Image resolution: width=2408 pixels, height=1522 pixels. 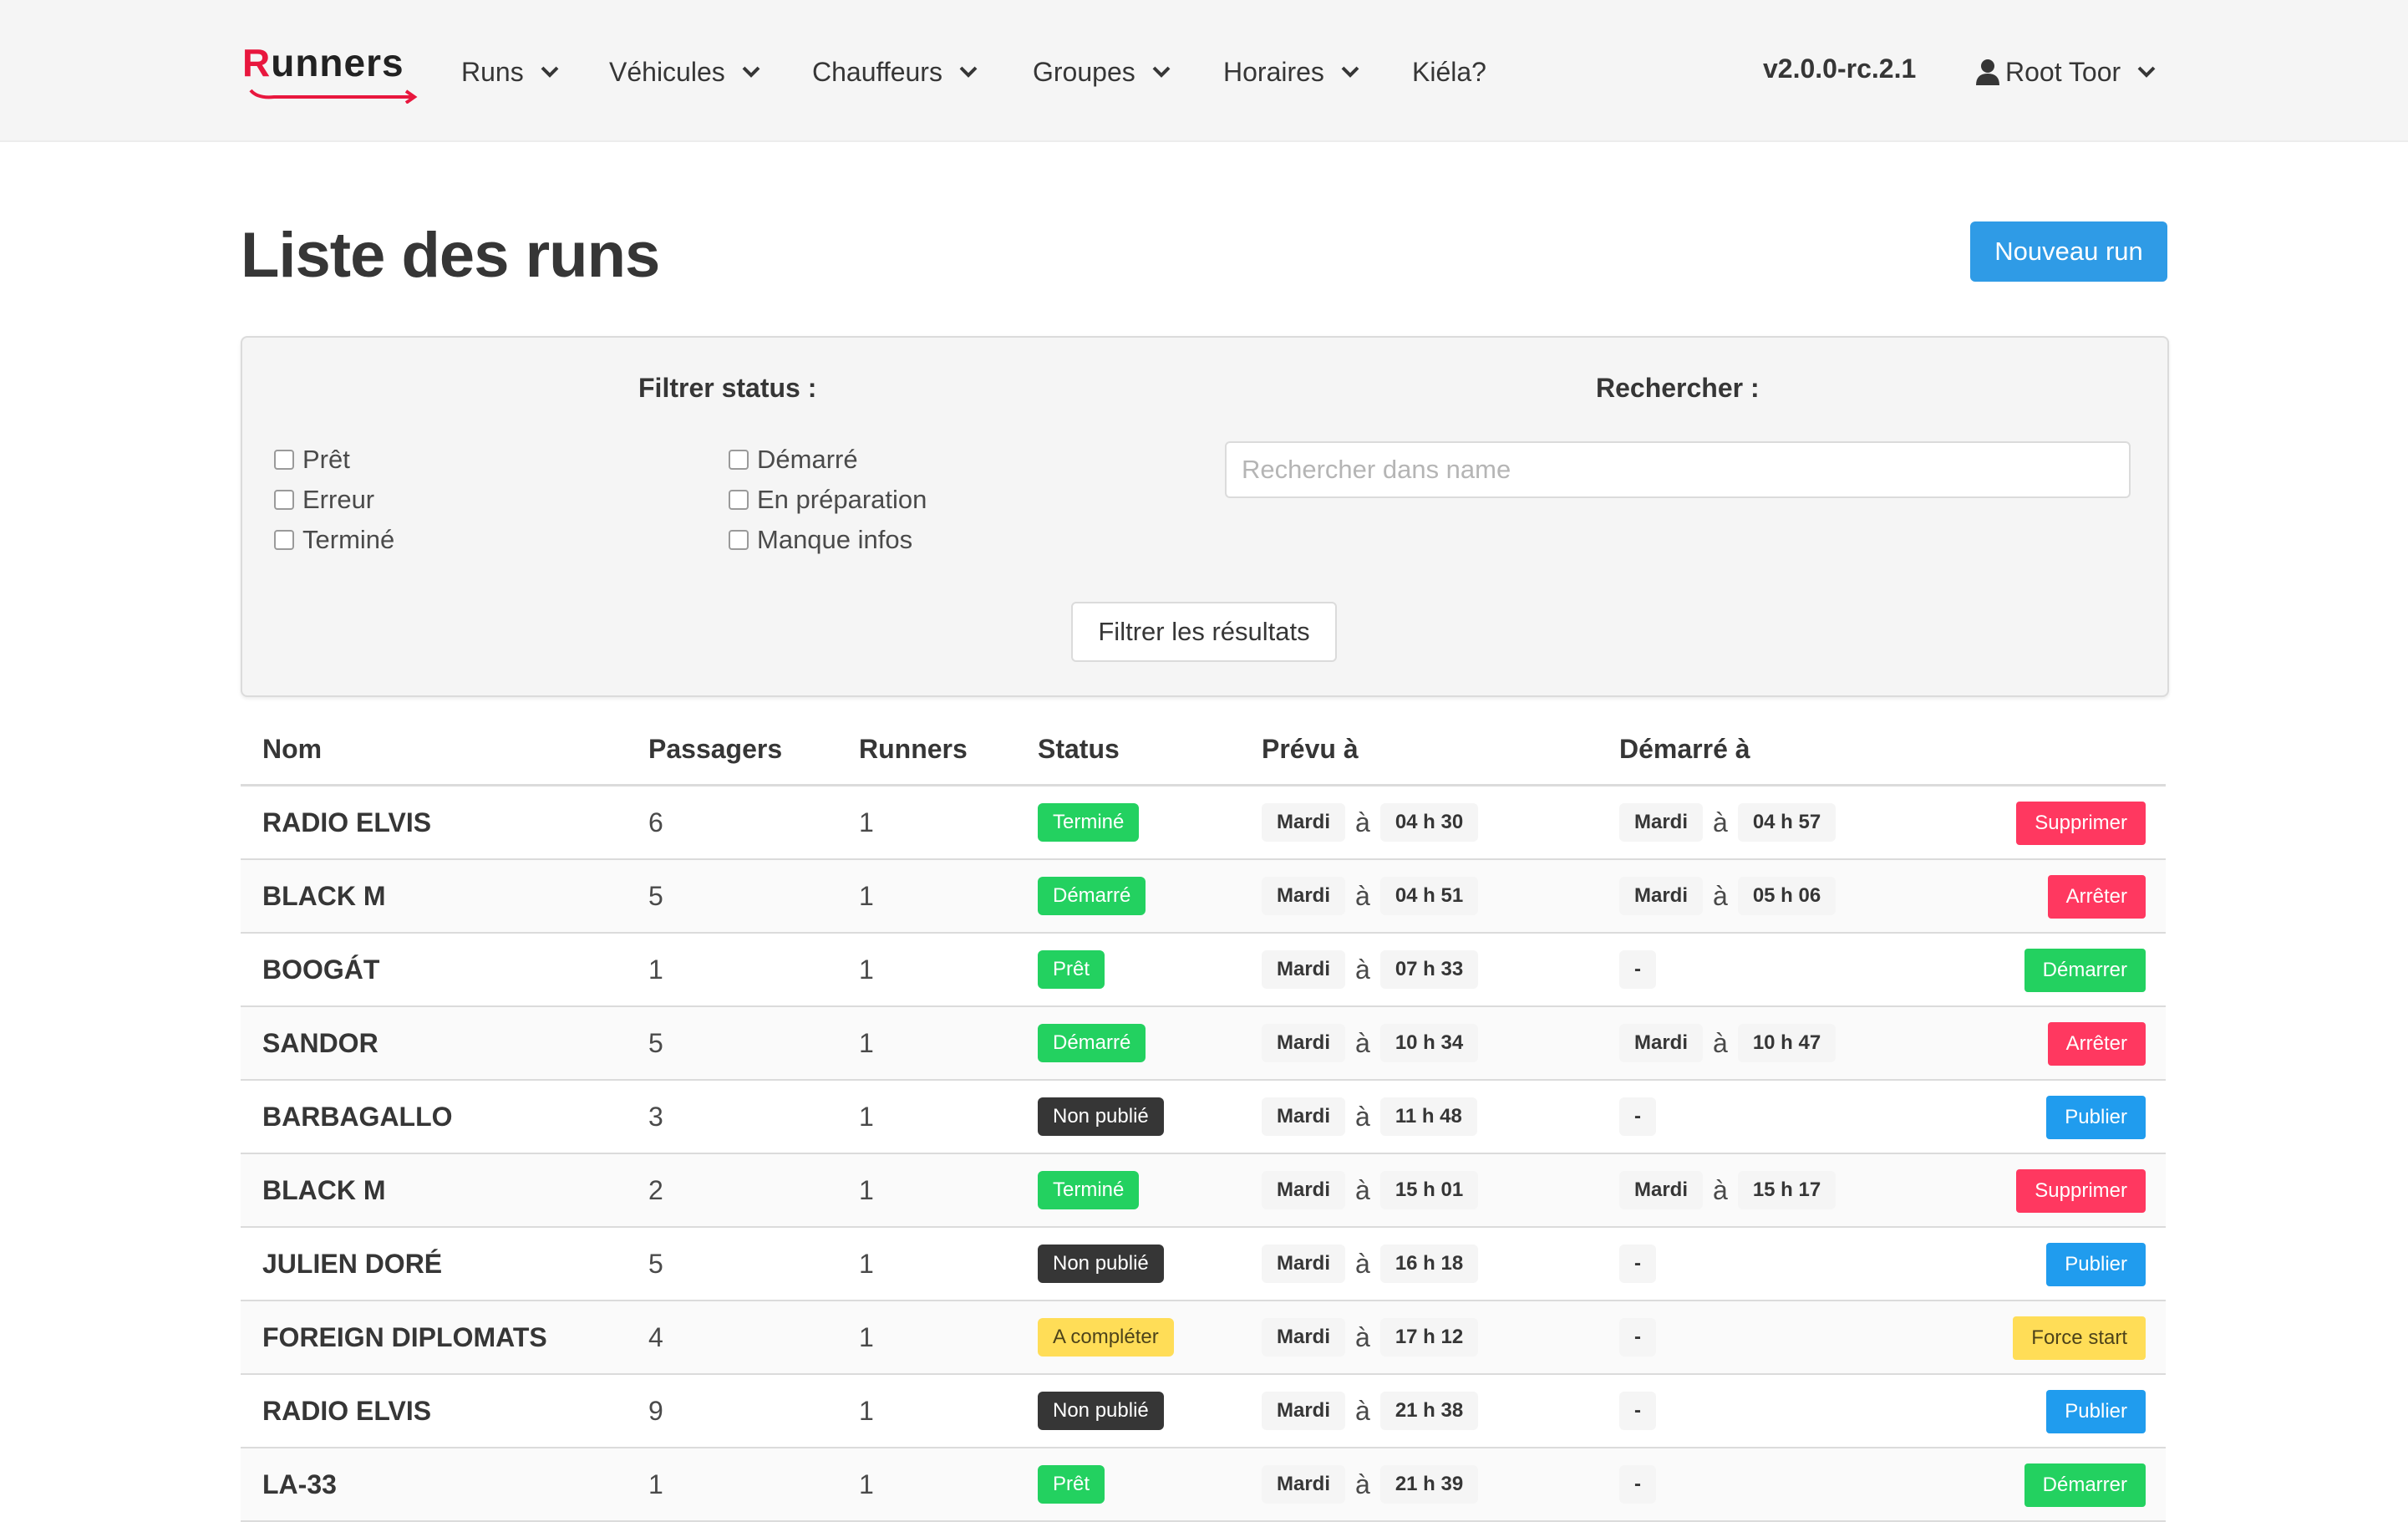 I want to click on planned-cell: Mardi à 11 h 48, so click(x=1370, y=1117).